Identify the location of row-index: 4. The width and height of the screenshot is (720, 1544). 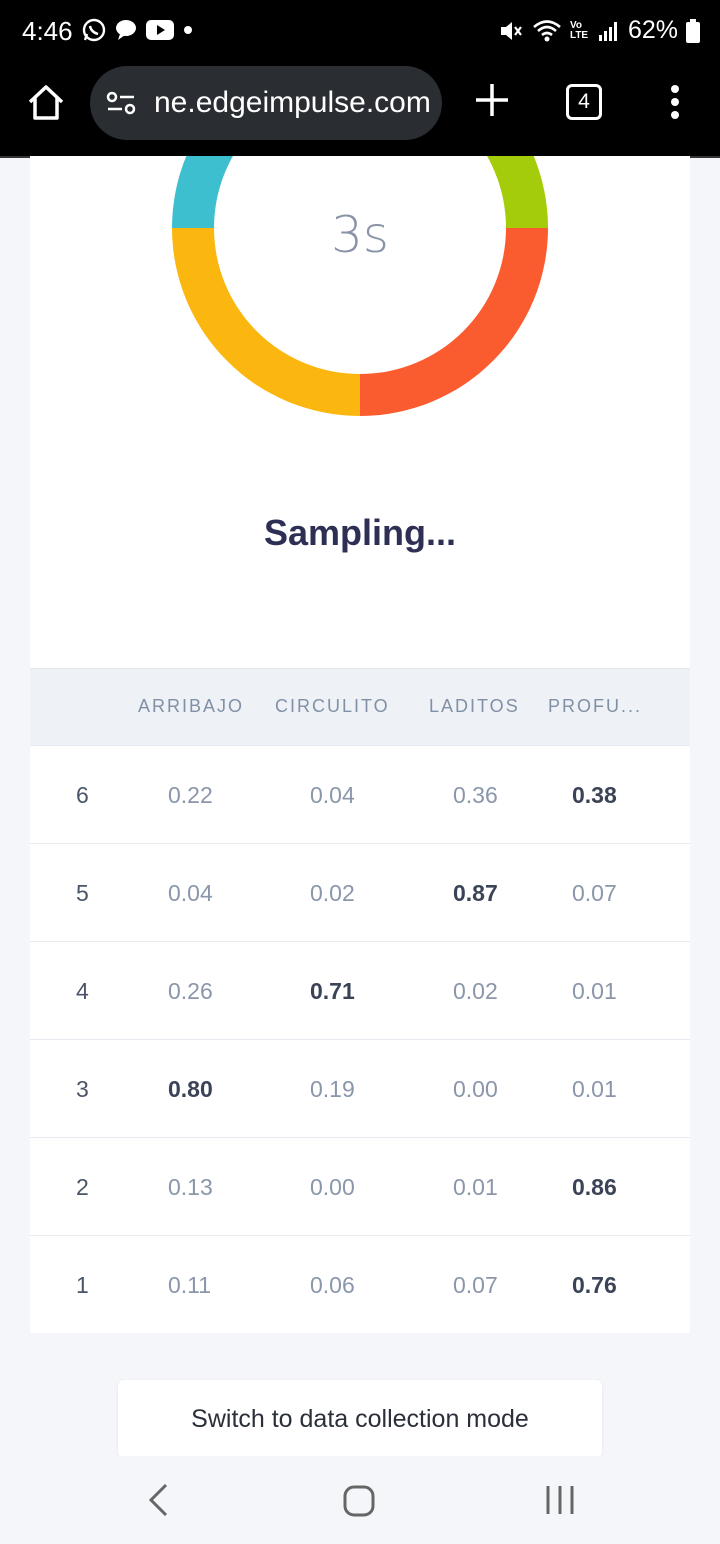
(82, 991).